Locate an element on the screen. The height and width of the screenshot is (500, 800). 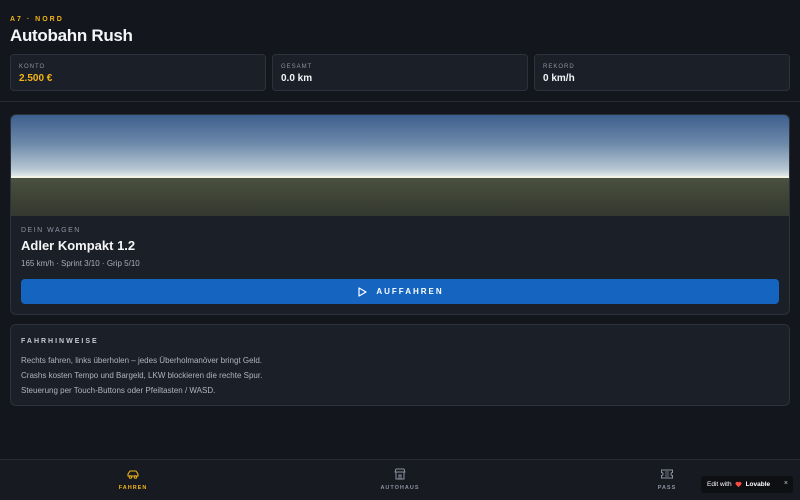
nav-item-fahren: FAHREN is located at coordinates (133, 481).